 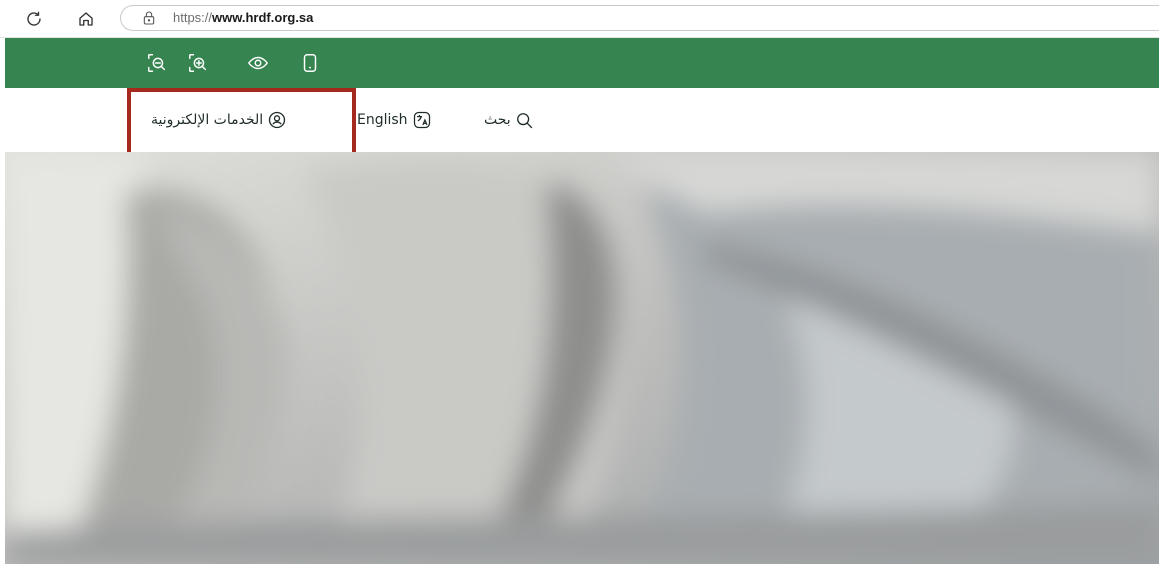 I want to click on eye-icon, so click(x=258, y=63).